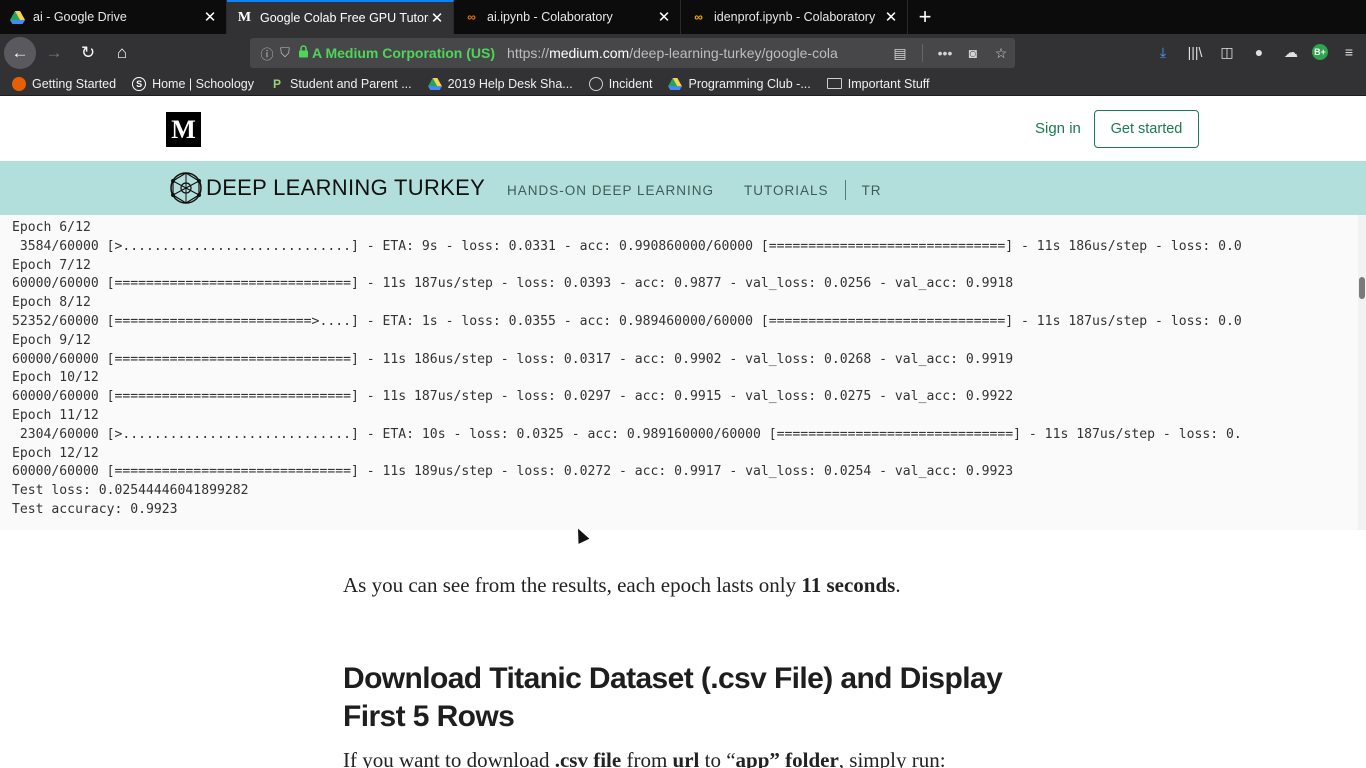  I want to click on tab-title: ai - Google Drive, so click(80, 17).